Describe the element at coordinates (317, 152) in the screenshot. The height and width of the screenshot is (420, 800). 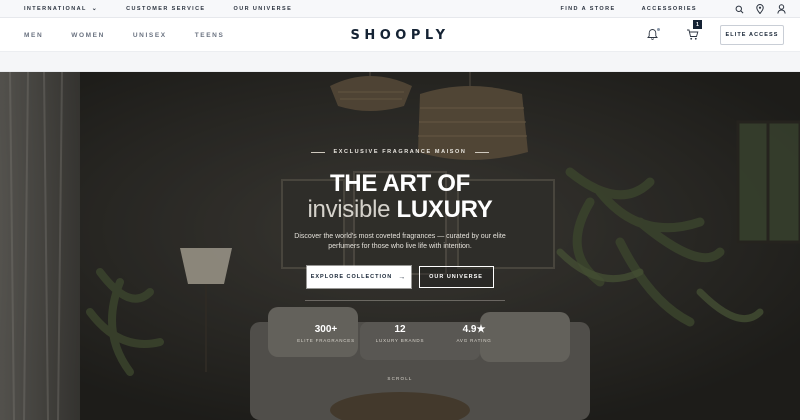
I see `eyebrow-rule-left` at that location.